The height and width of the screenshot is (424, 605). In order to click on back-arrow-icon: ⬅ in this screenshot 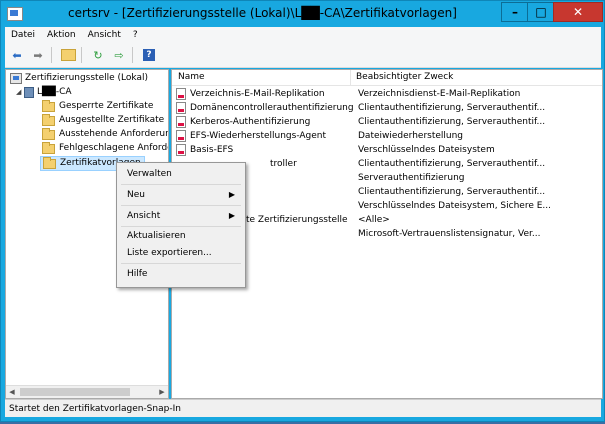, I will do `click(17, 55)`.